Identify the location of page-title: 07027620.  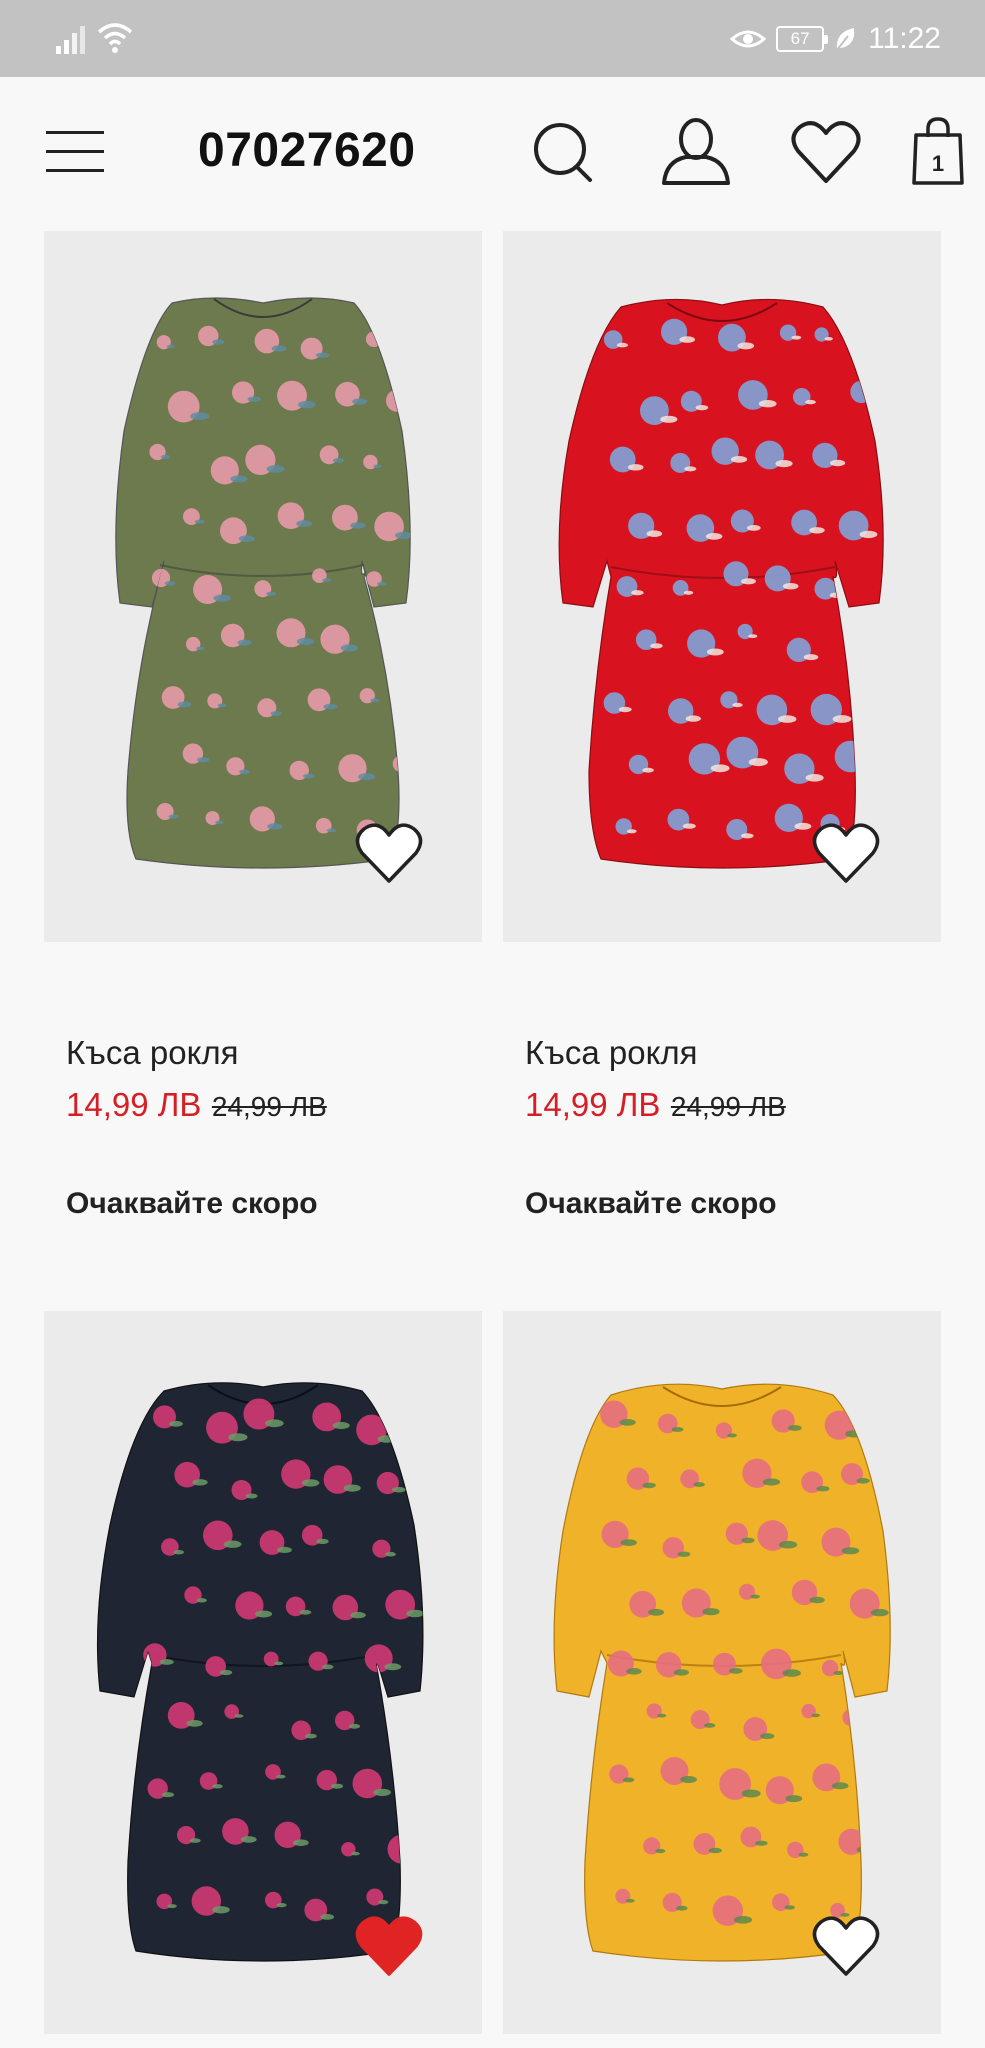
(307, 150).